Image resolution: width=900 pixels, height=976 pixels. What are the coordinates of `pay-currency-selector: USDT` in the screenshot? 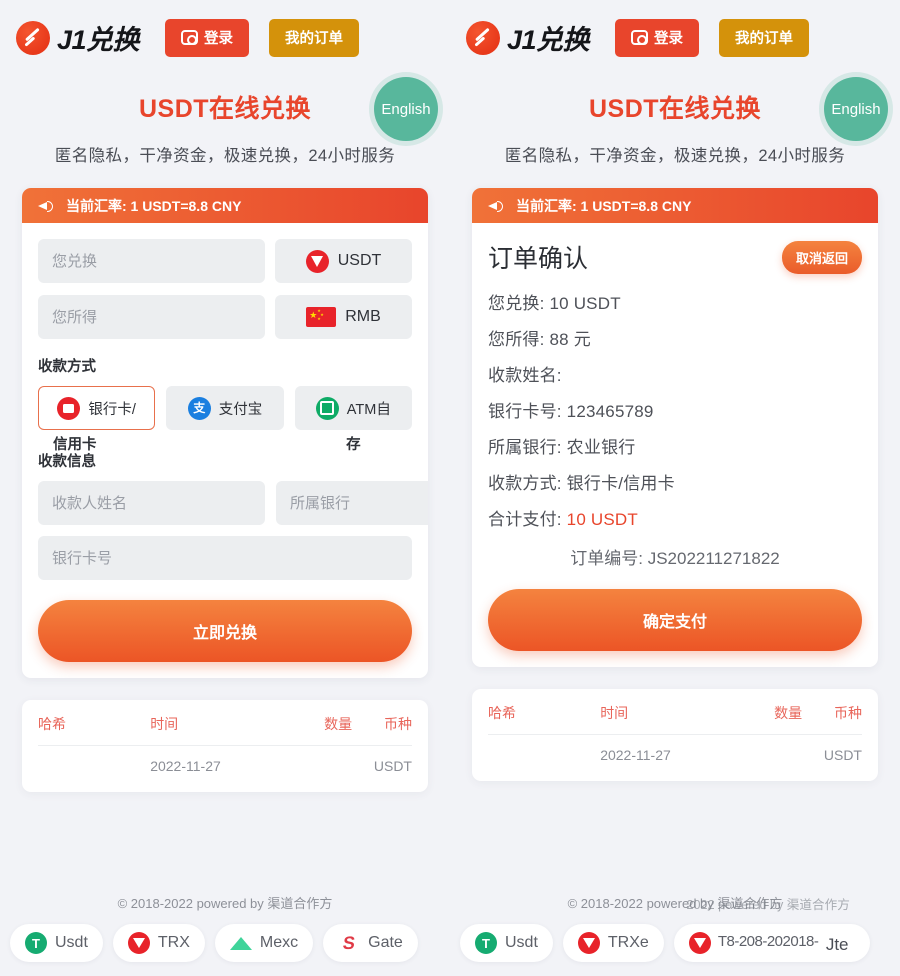 It's located at (343, 261).